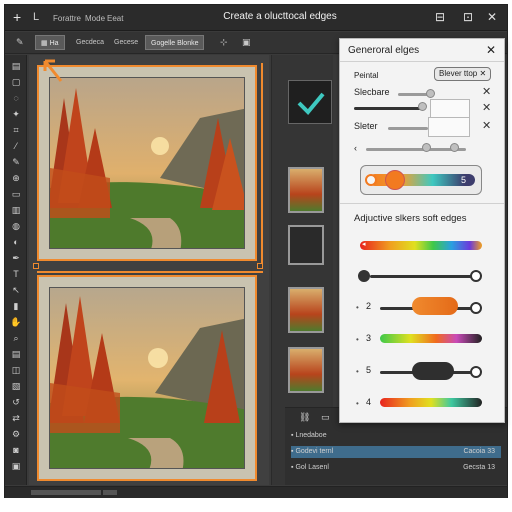 This screenshot has height=512, width=512. I want to click on clone-icon: ⊕, so click(16, 178).